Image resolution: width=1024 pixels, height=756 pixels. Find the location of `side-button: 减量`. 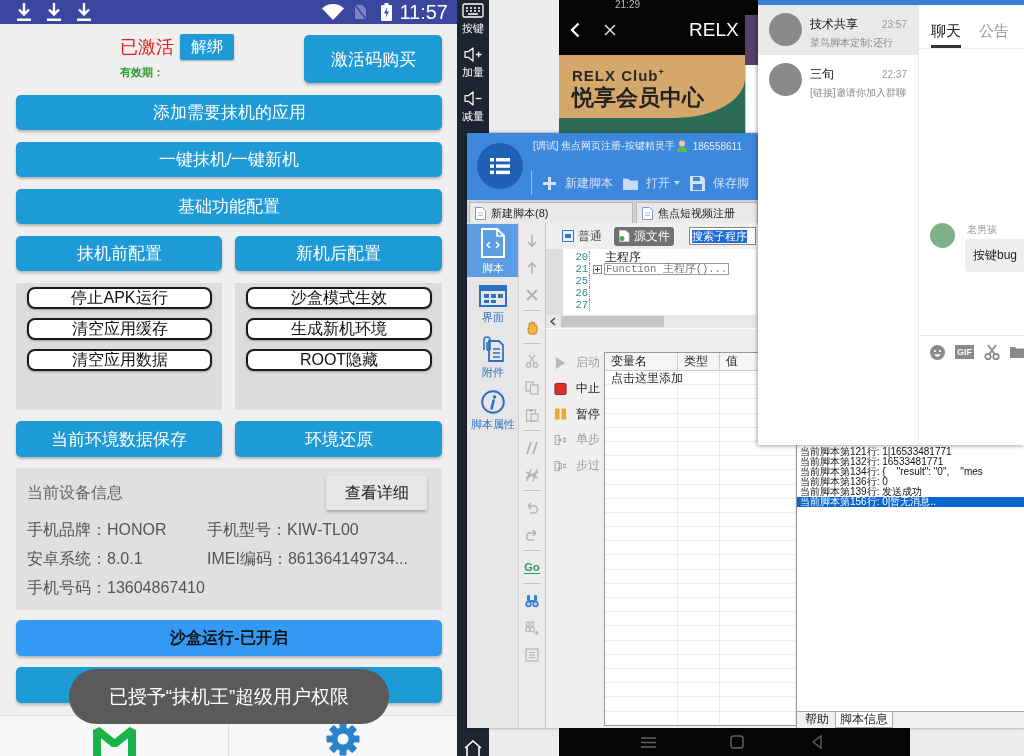

side-button: 减量 is located at coordinates (473, 110).